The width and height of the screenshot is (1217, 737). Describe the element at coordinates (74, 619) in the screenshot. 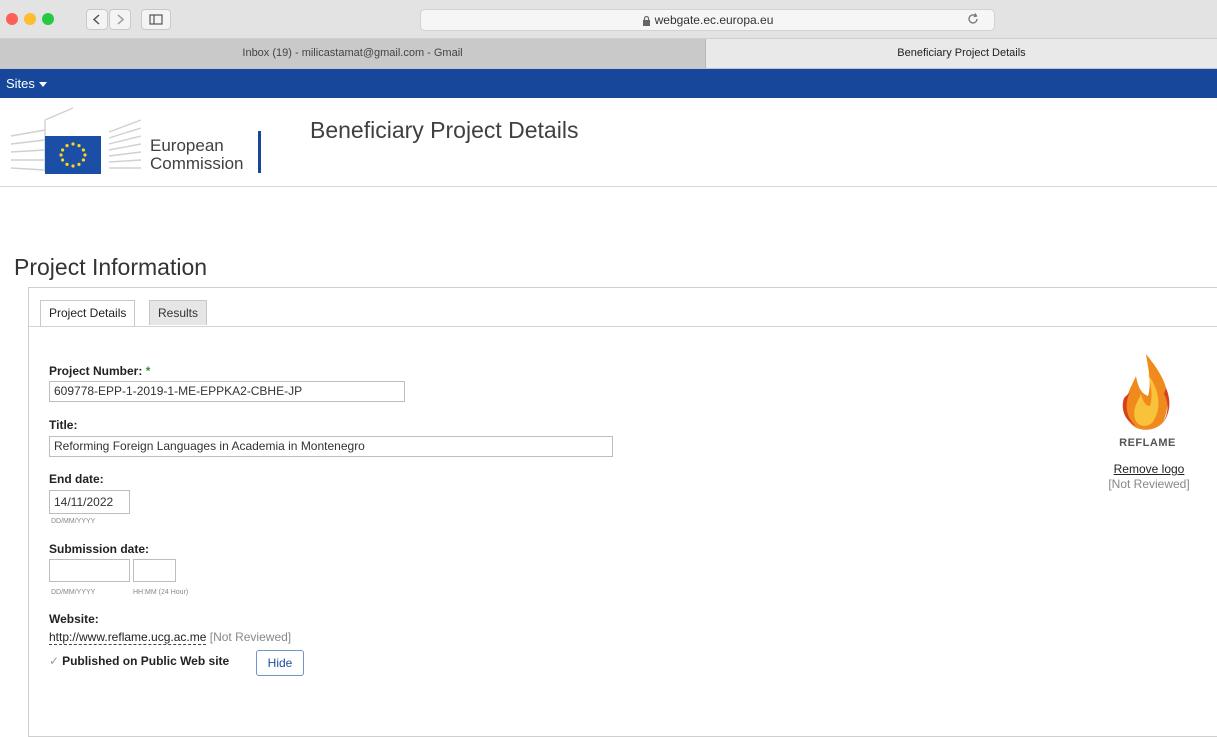

I see `website-label: Website:` at that location.